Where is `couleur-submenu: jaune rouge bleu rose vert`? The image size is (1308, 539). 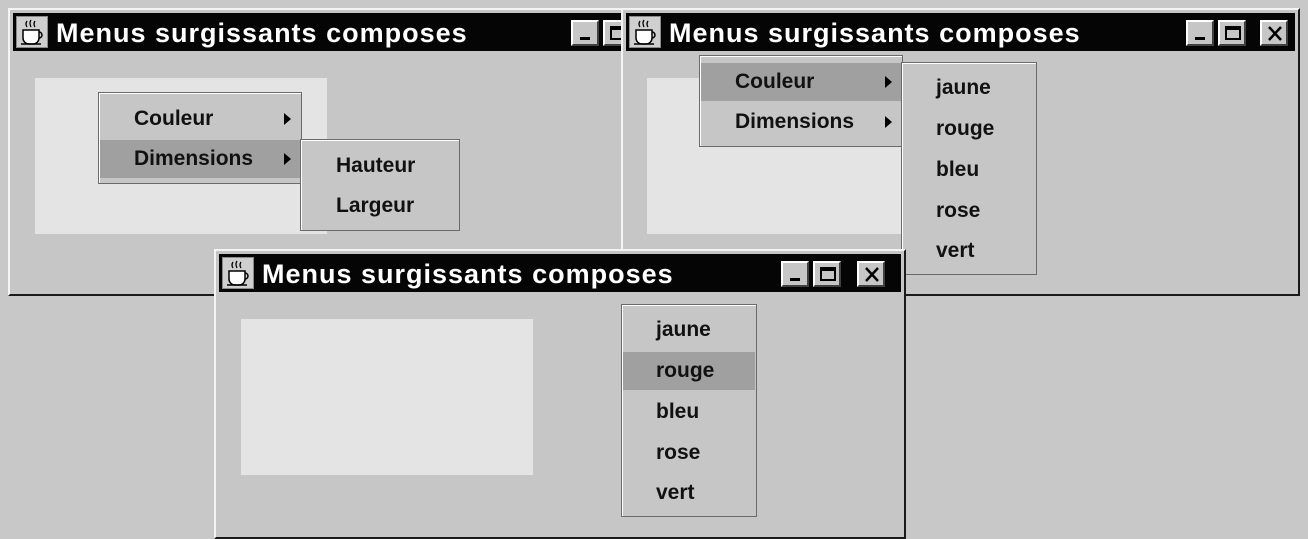 couleur-submenu: jaune rouge bleu rose vert is located at coordinates (969, 168).